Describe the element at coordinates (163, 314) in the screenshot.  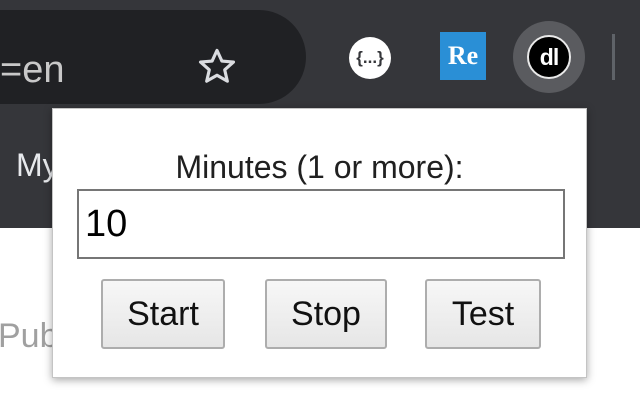
I see `start-button: Start` at that location.